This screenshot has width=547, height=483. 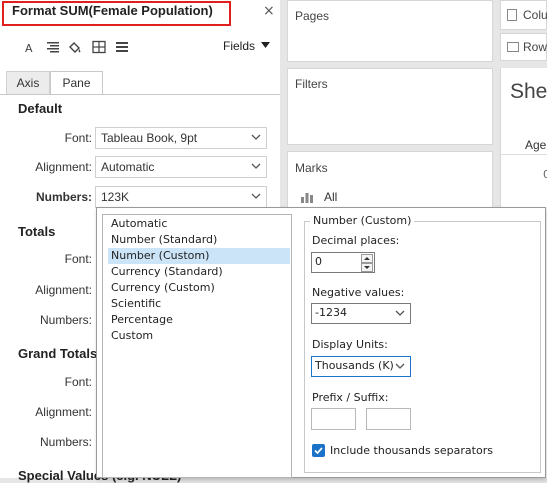 What do you see at coordinates (361, 313) in the screenshot?
I see `negative-values-dropdown: -1234` at bounding box center [361, 313].